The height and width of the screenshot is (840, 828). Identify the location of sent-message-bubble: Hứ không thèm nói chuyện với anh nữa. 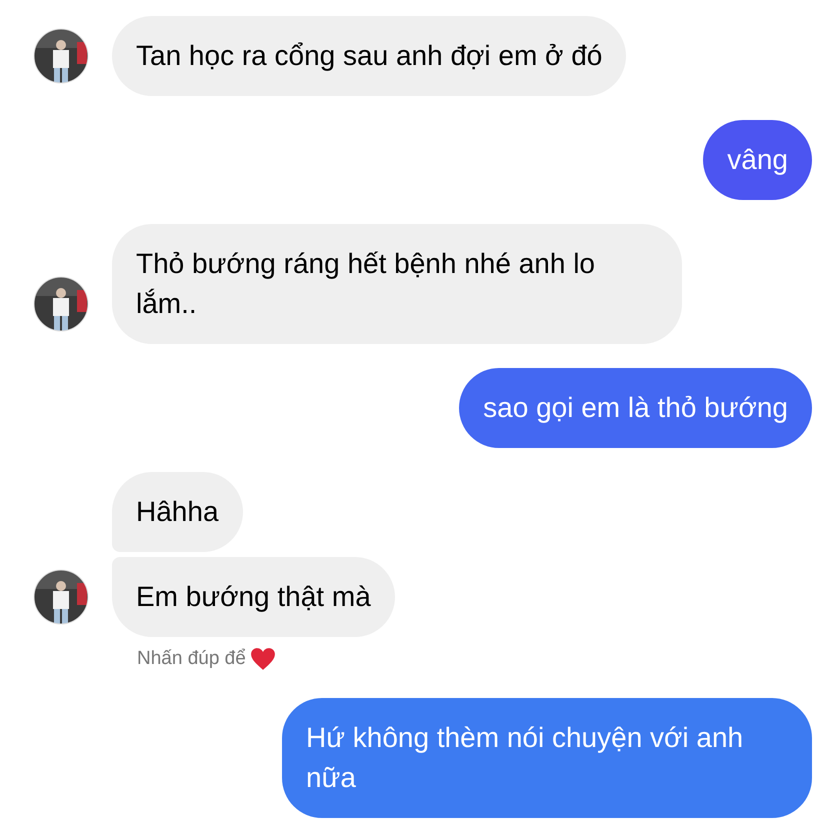
(547, 758).